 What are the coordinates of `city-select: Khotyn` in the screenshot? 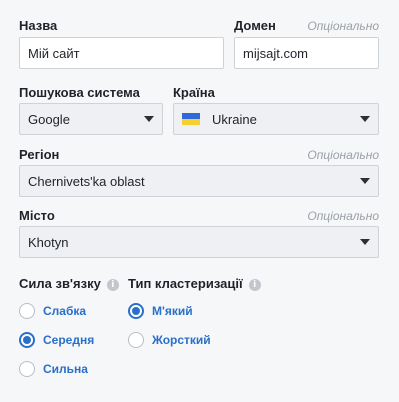 It's located at (199, 242).